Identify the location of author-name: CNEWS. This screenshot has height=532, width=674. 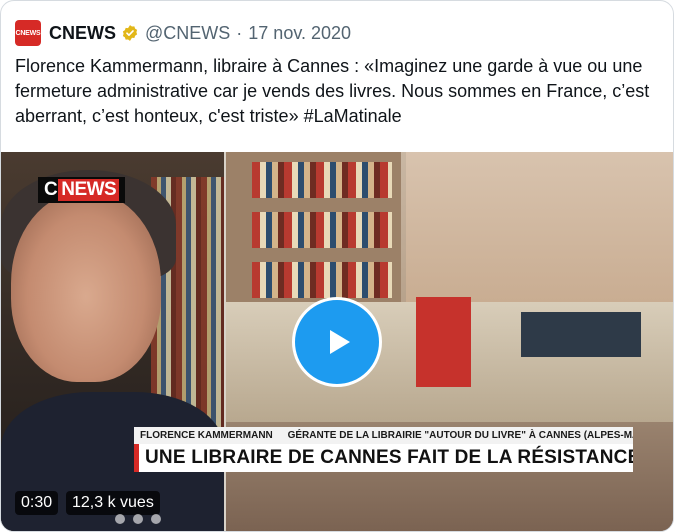
(82, 33).